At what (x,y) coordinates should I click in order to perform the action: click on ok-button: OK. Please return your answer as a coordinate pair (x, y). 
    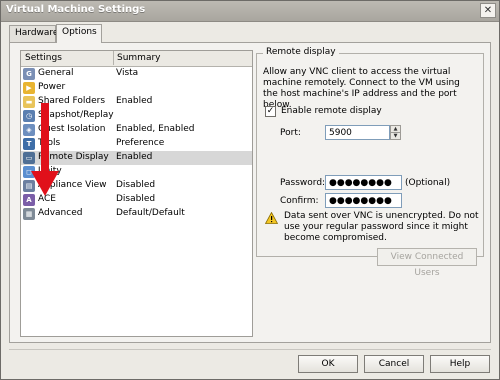
    Looking at the image, I should click on (328, 364).